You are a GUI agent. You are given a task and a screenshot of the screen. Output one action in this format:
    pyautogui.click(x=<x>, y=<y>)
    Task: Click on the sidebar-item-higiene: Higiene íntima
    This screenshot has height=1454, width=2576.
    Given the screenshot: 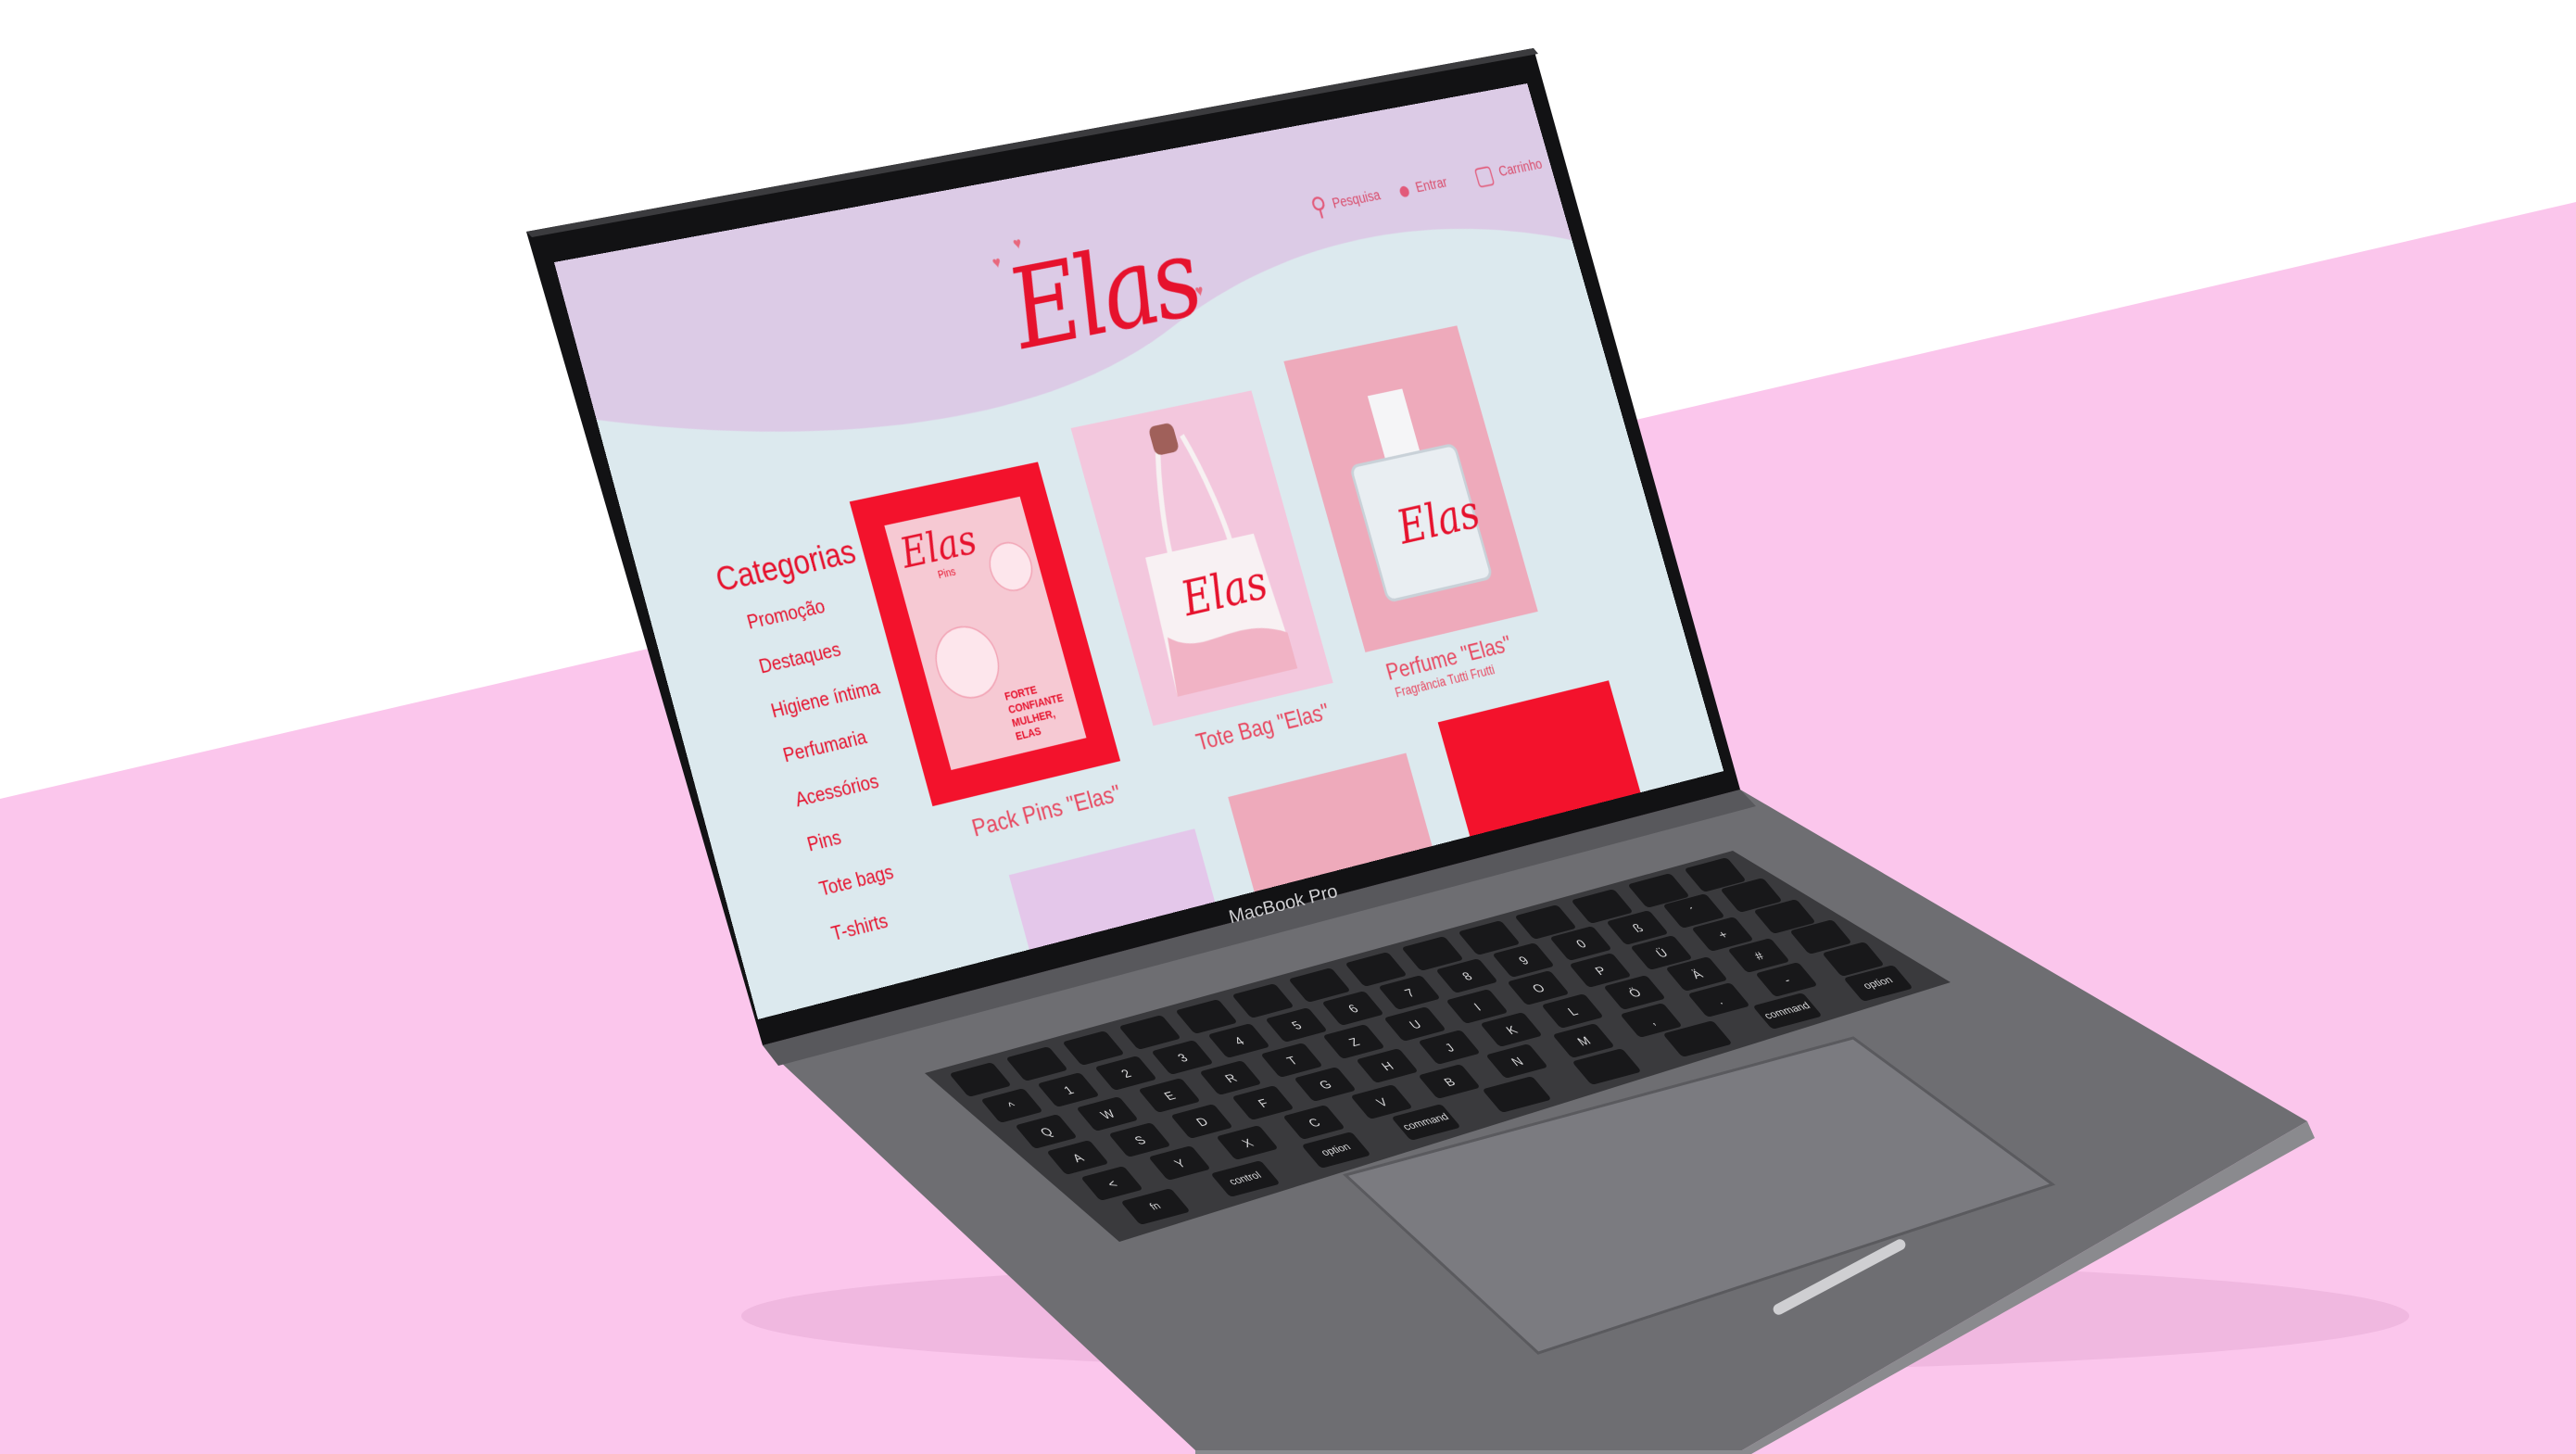 What is the action you would take?
    pyautogui.click(x=827, y=699)
    